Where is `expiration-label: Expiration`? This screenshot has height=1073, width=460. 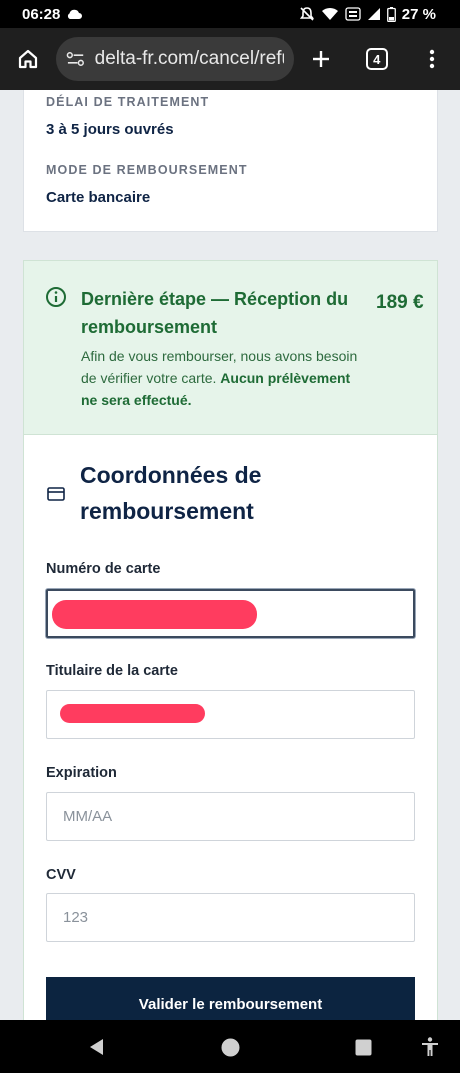 expiration-label: Expiration is located at coordinates (81, 773).